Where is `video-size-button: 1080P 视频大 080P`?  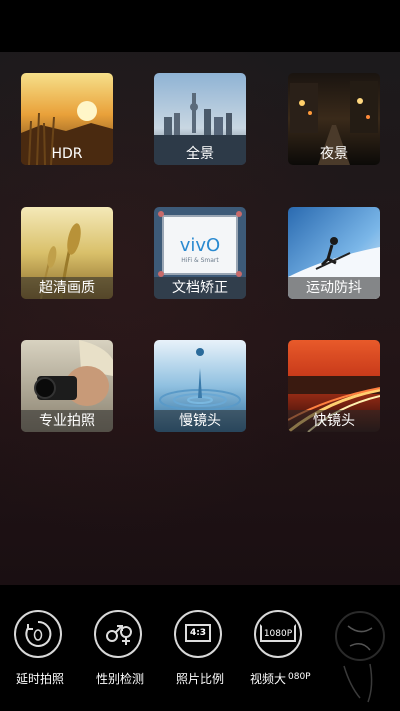 video-size-button: 1080P 视频大 080P is located at coordinates (280, 657).